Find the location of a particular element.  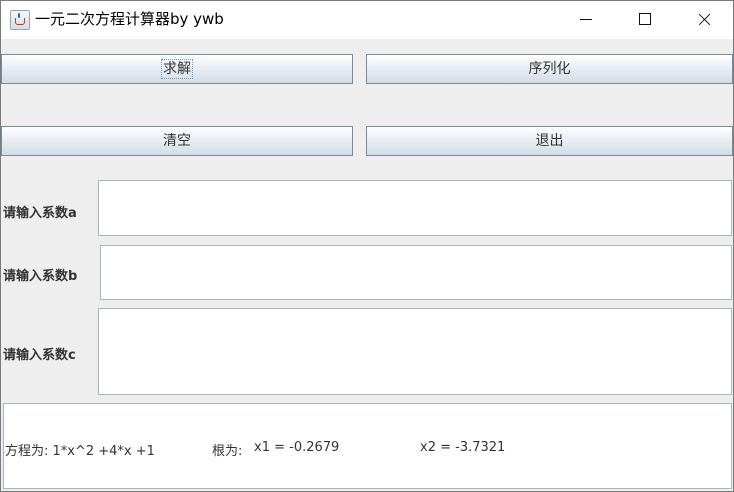

close-icon is located at coordinates (704, 20).